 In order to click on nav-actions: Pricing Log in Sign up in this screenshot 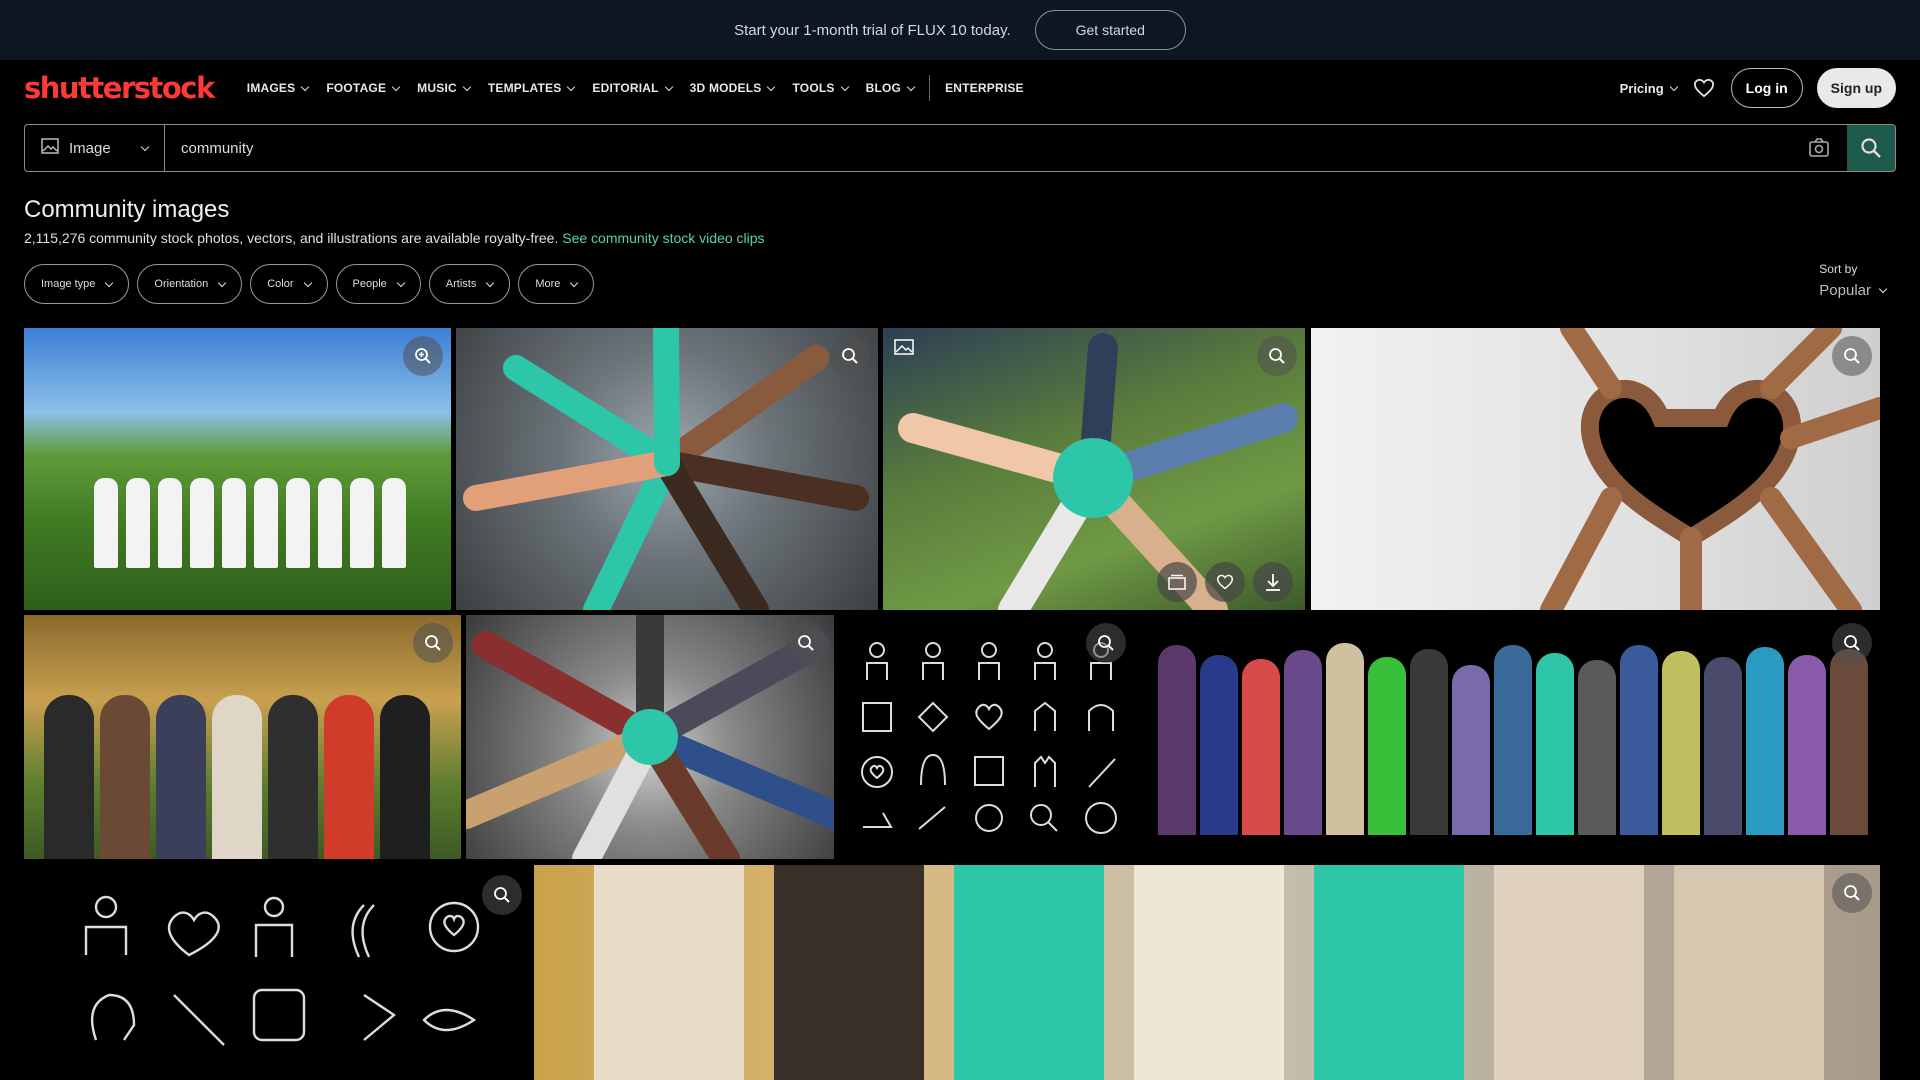, I will do `click(1758, 88)`.